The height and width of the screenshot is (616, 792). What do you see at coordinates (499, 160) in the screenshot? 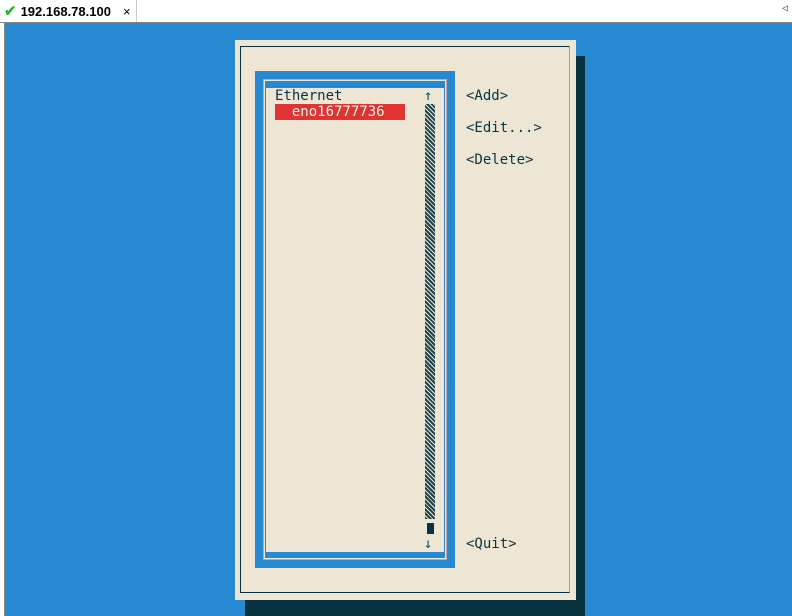
I see `delete-button: <Delete>` at bounding box center [499, 160].